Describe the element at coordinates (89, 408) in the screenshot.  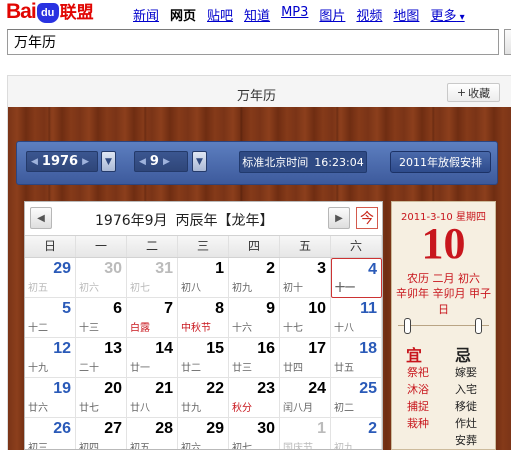
I see `day-lunar: 廿七` at that location.